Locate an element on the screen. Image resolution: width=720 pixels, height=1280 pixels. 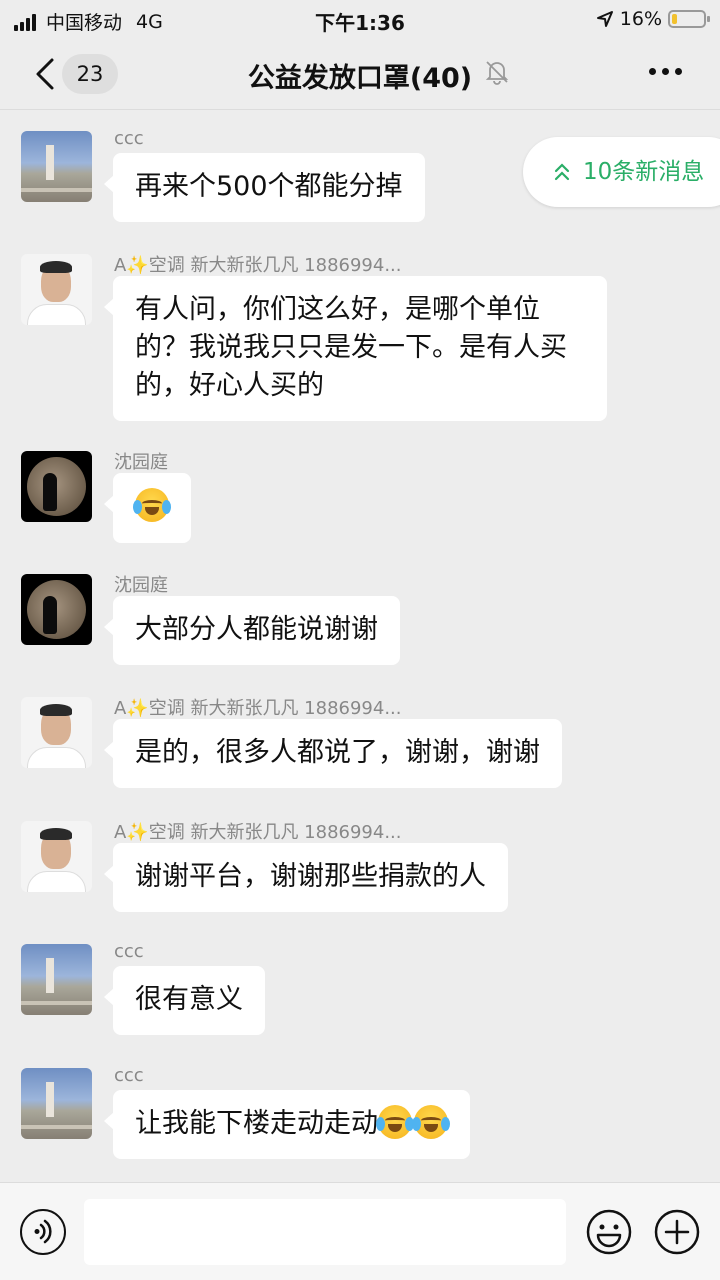
message-input is located at coordinates (325, 1232).